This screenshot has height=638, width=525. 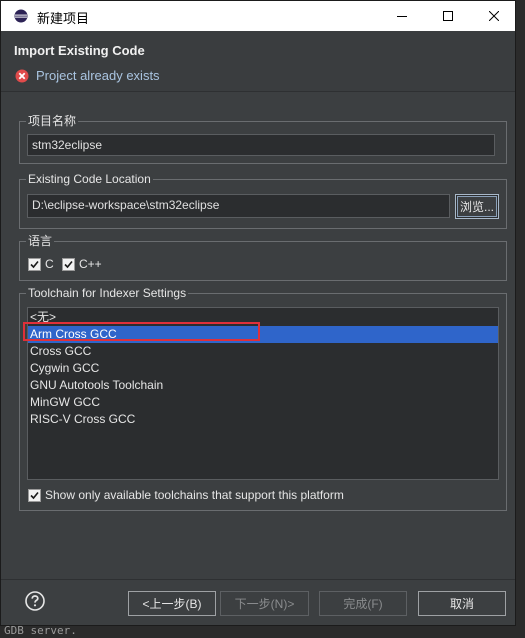 I want to click on help-icon, so click(x=35, y=601).